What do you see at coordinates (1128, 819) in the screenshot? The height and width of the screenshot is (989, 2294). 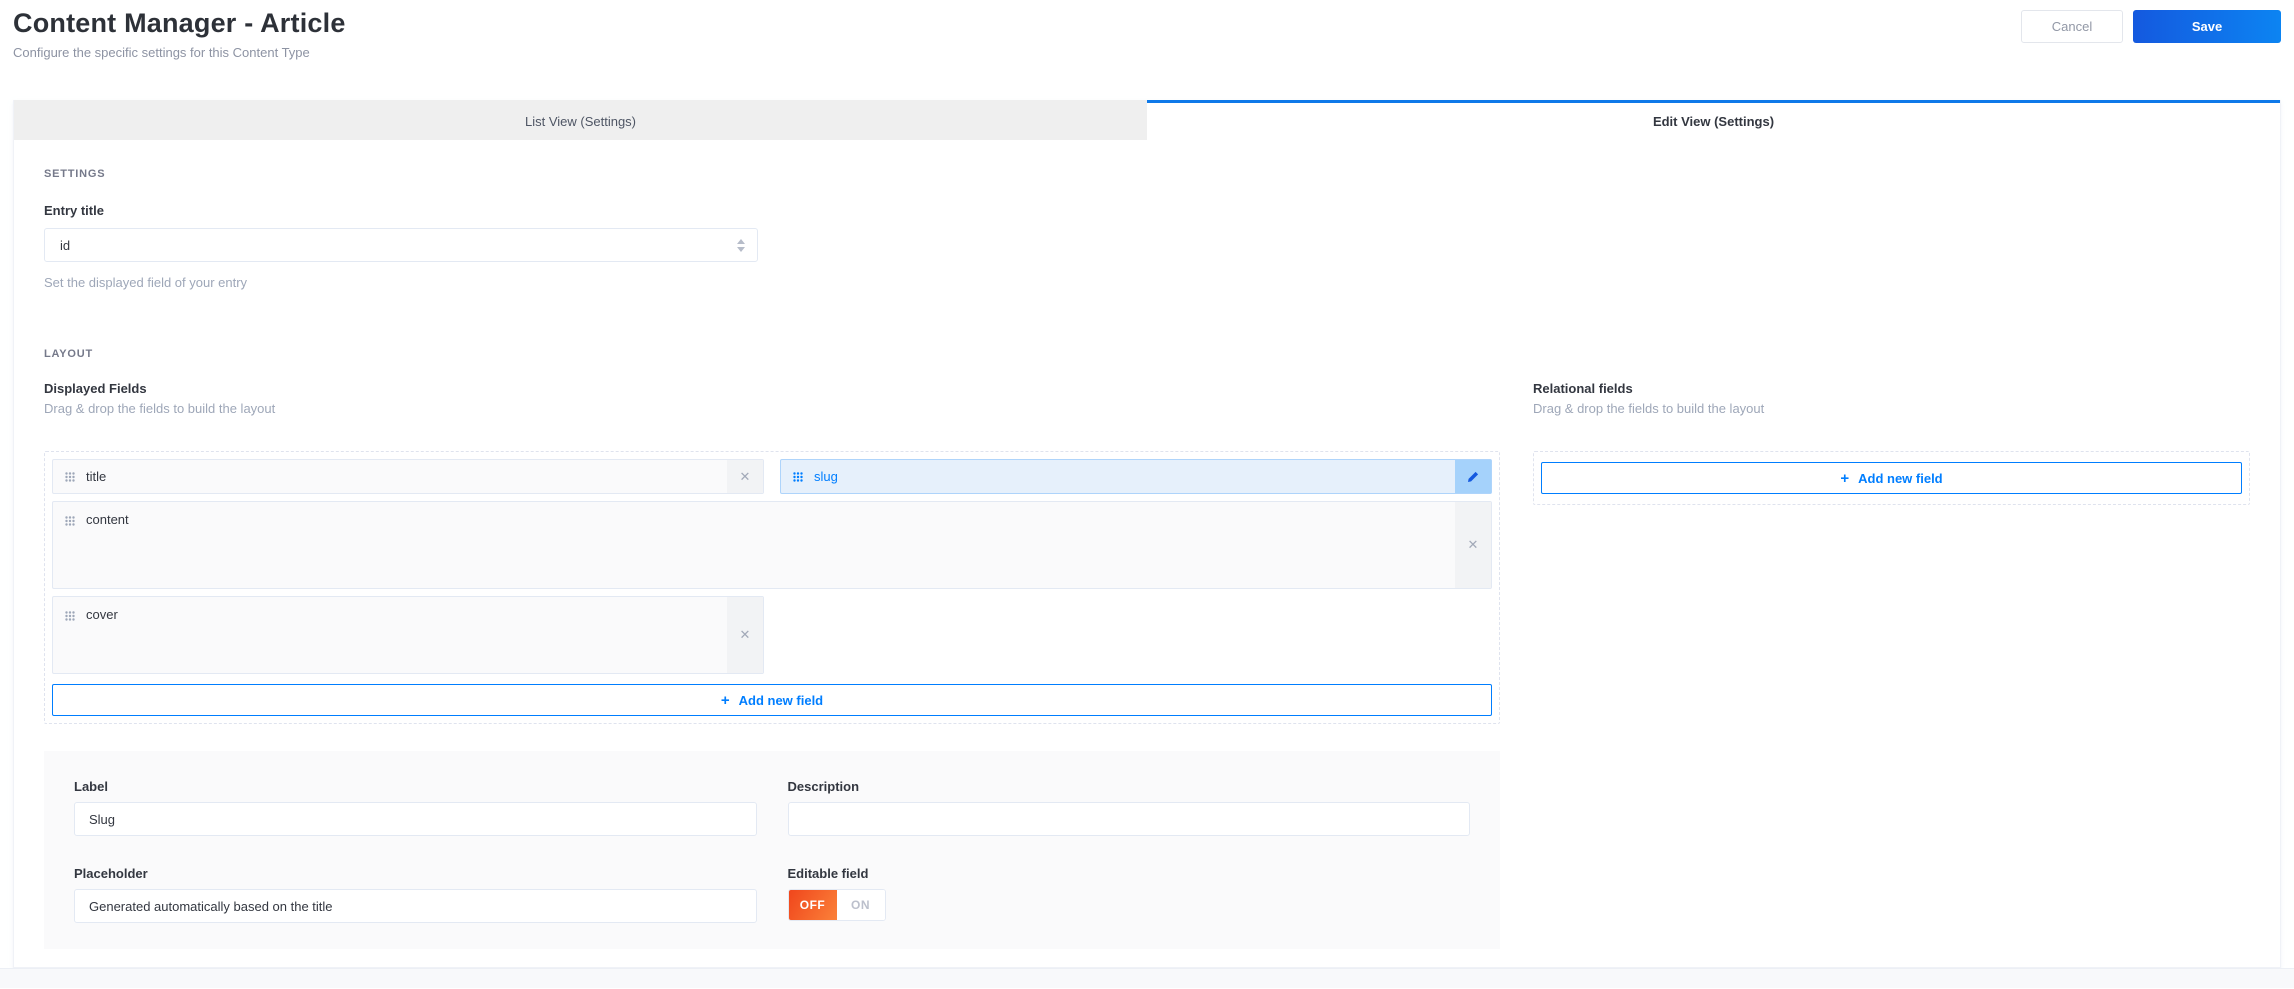 I see `description-input` at bounding box center [1128, 819].